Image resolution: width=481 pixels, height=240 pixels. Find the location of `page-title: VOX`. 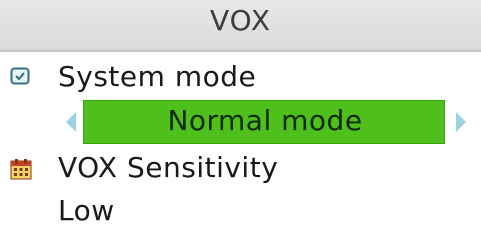

page-title: VOX is located at coordinates (240, 20).